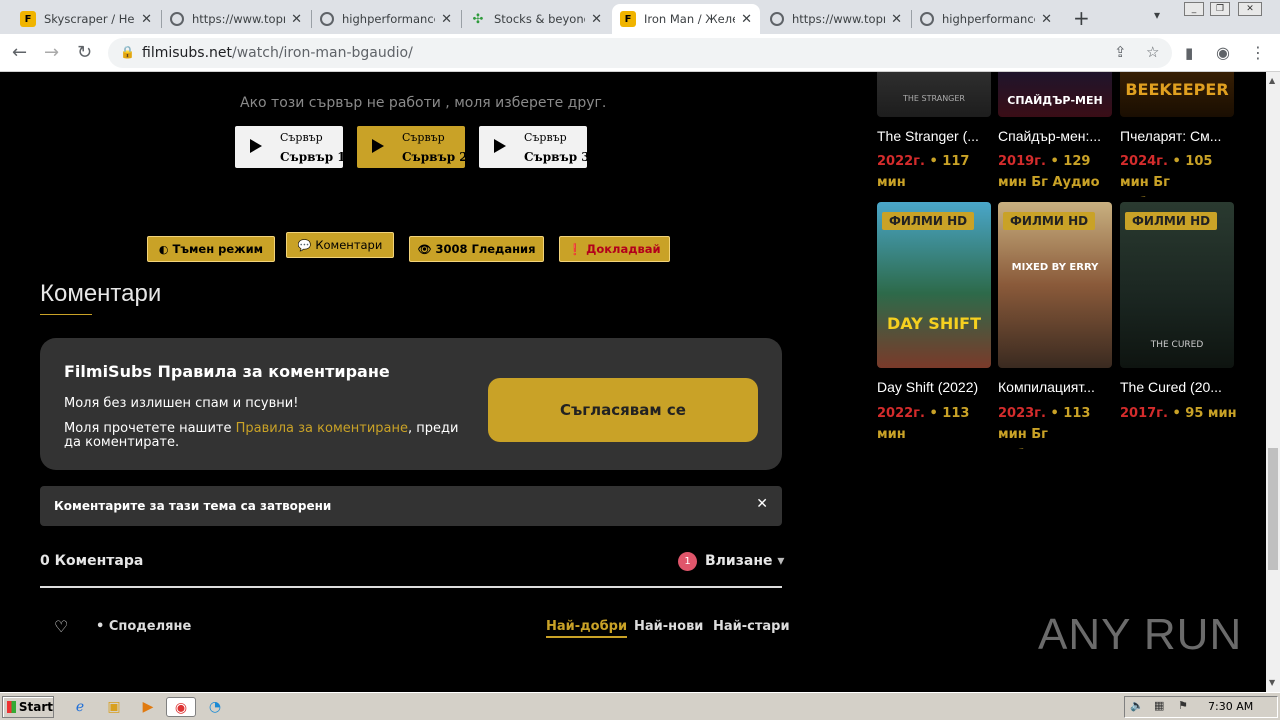  Describe the element at coordinates (322, 428) in the screenshot. I see `rules-link: Правила за коментиране` at that location.